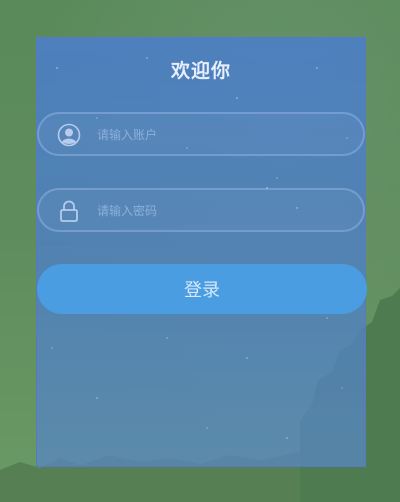  I want to click on welcome-title: 欢迎你, so click(200, 71).